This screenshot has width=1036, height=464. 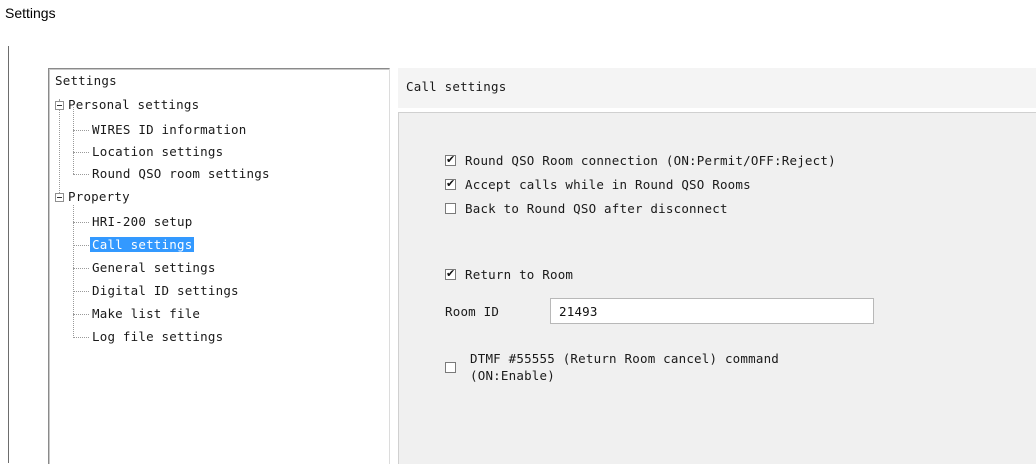 I want to click on tree-group-personal-settings: Personal settings, so click(x=133, y=104).